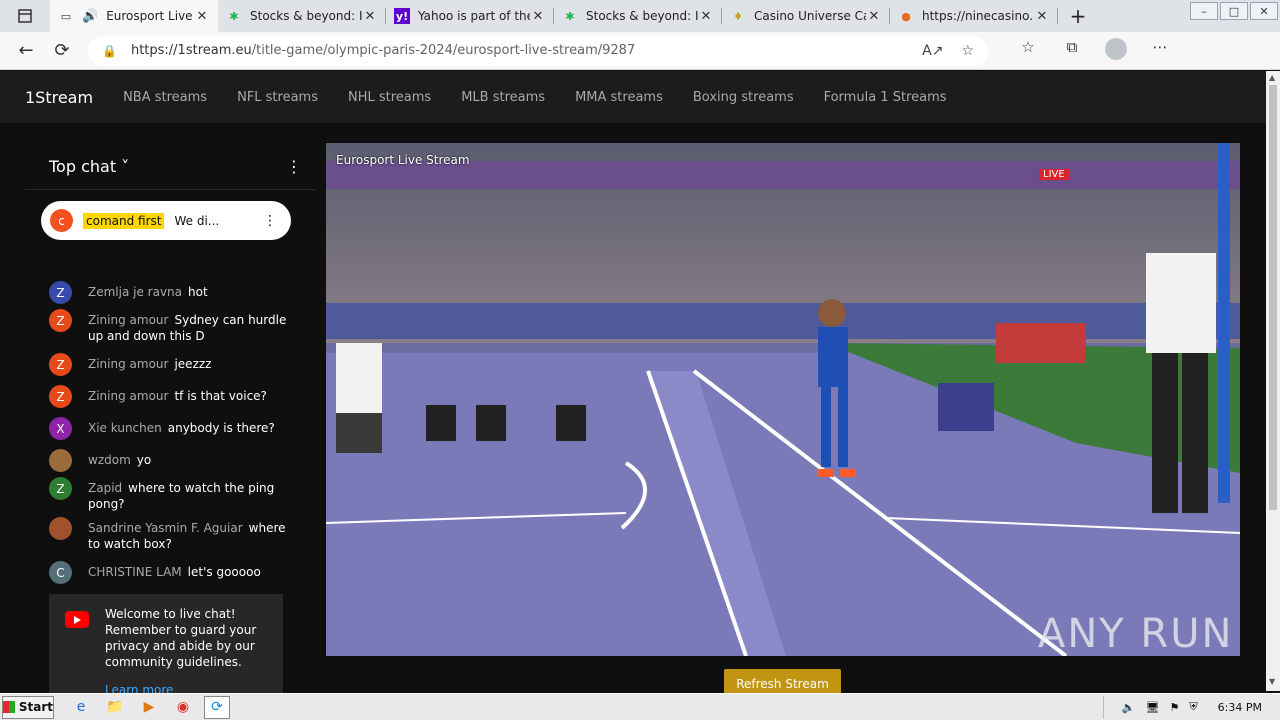 The height and width of the screenshot is (720, 1280). Describe the element at coordinates (270, 221) in the screenshot. I see `pinned-more-icon: ⋮` at that location.